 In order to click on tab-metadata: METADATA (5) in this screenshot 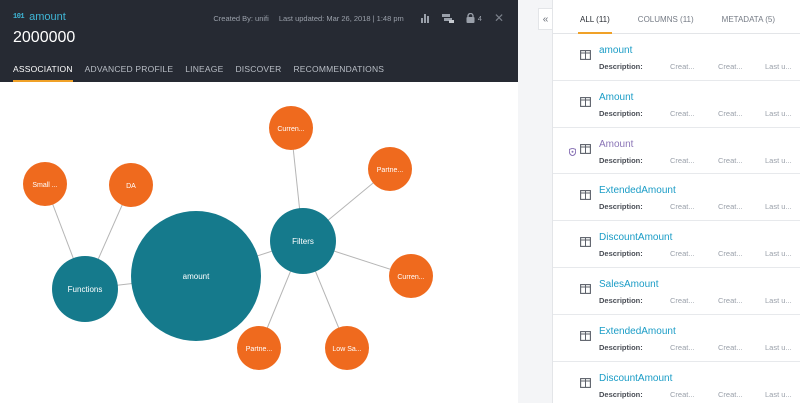, I will do `click(748, 24)`.